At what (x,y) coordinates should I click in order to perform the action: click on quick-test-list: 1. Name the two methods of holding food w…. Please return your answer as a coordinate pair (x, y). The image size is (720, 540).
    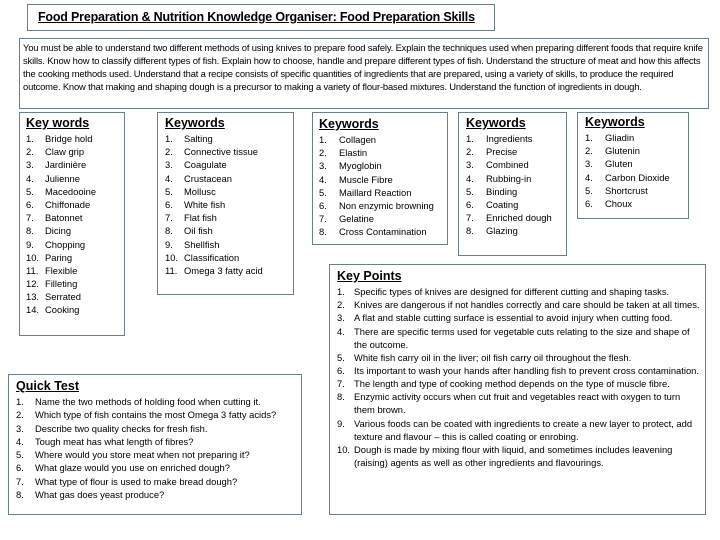
    Looking at the image, I should click on (158, 448).